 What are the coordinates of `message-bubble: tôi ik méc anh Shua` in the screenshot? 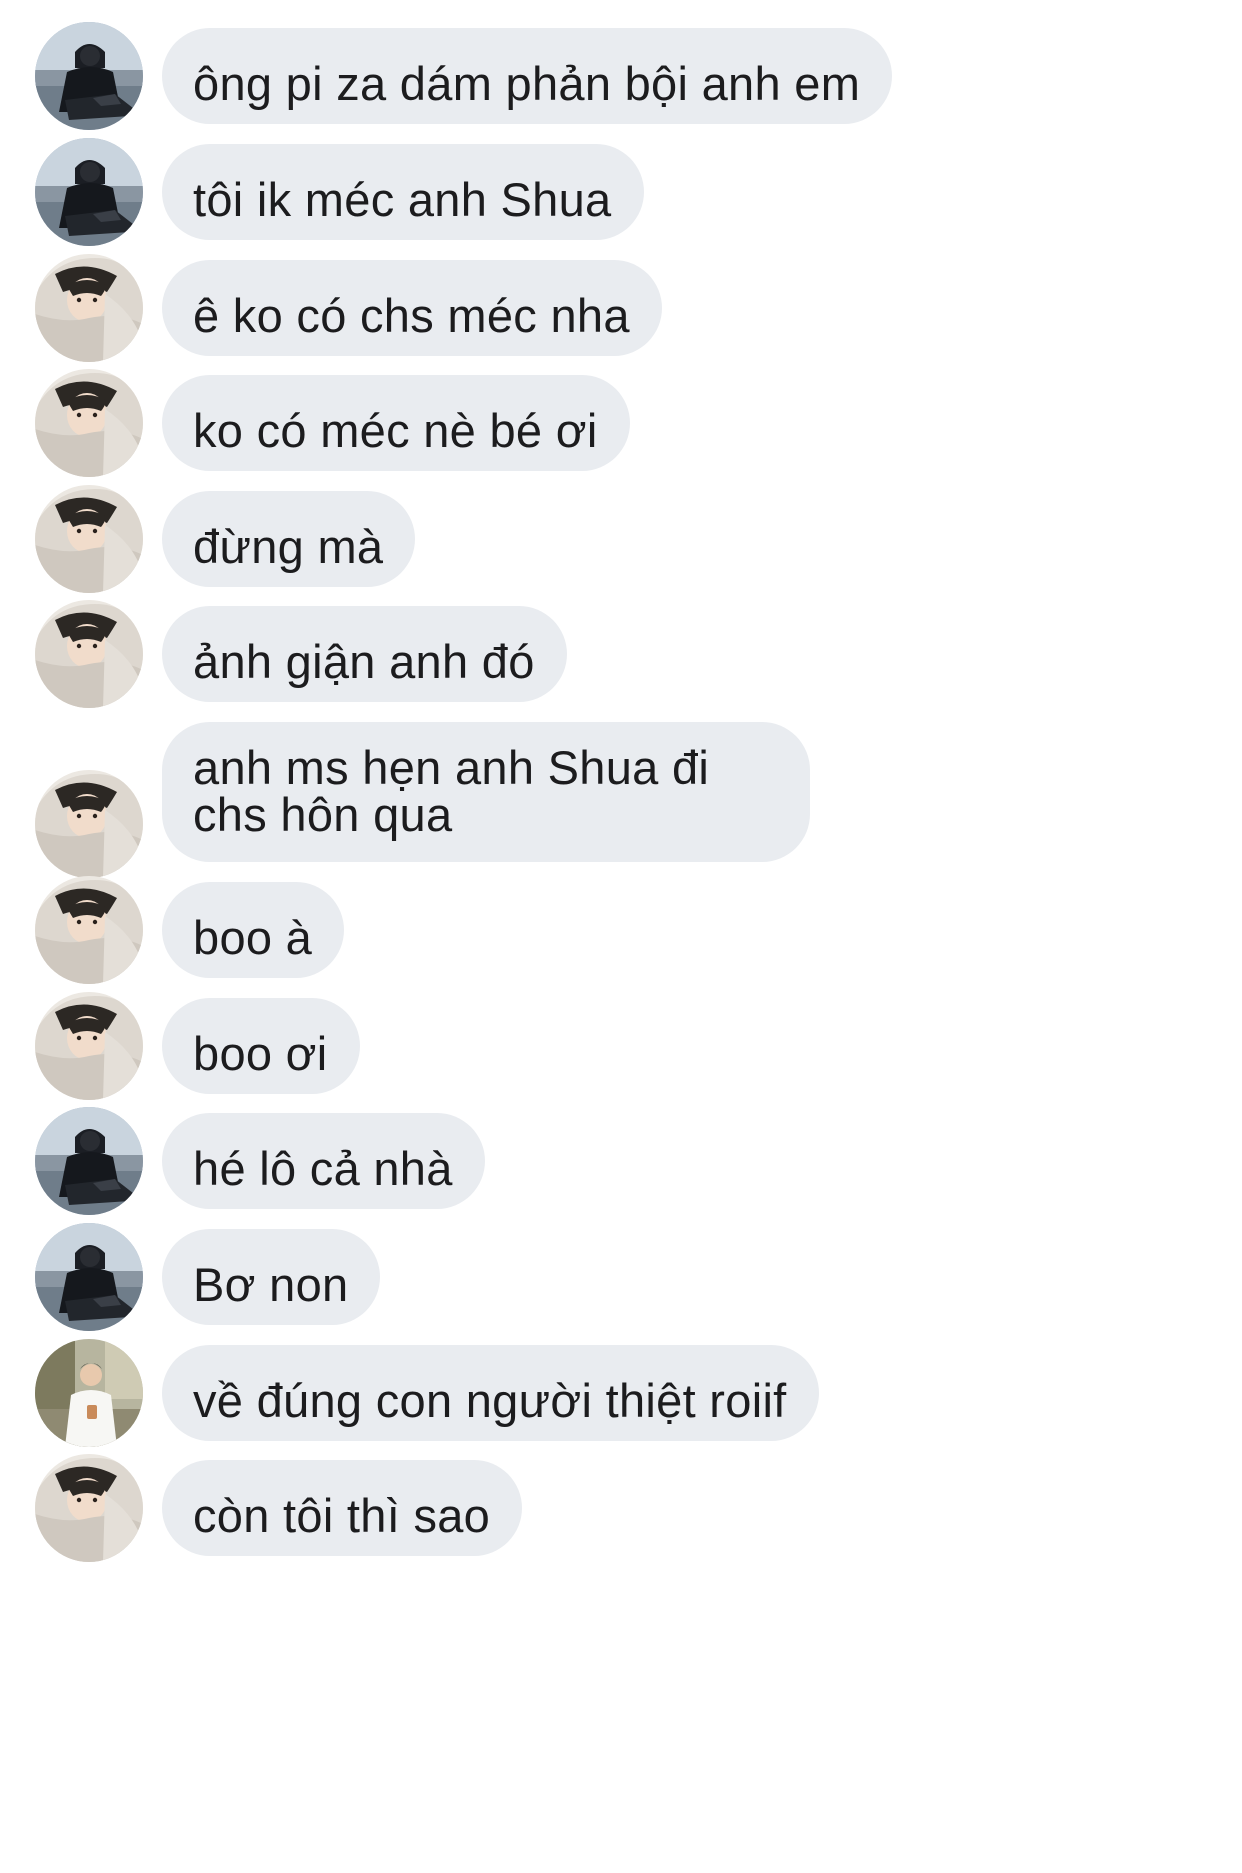 It's located at (403, 192).